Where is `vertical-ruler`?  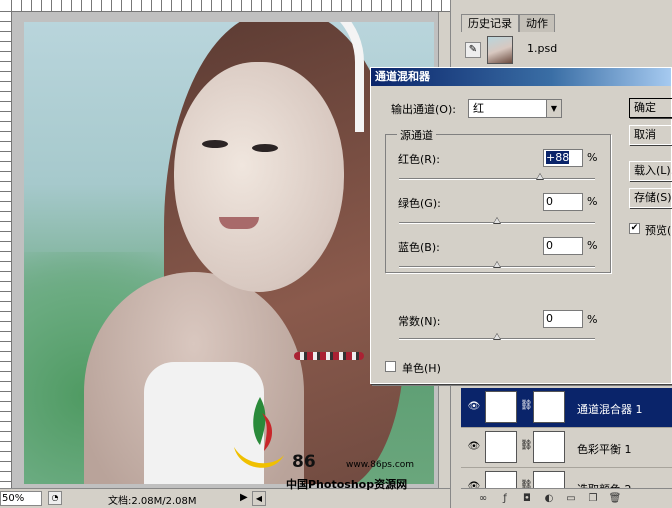 vertical-ruler is located at coordinates (6, 250).